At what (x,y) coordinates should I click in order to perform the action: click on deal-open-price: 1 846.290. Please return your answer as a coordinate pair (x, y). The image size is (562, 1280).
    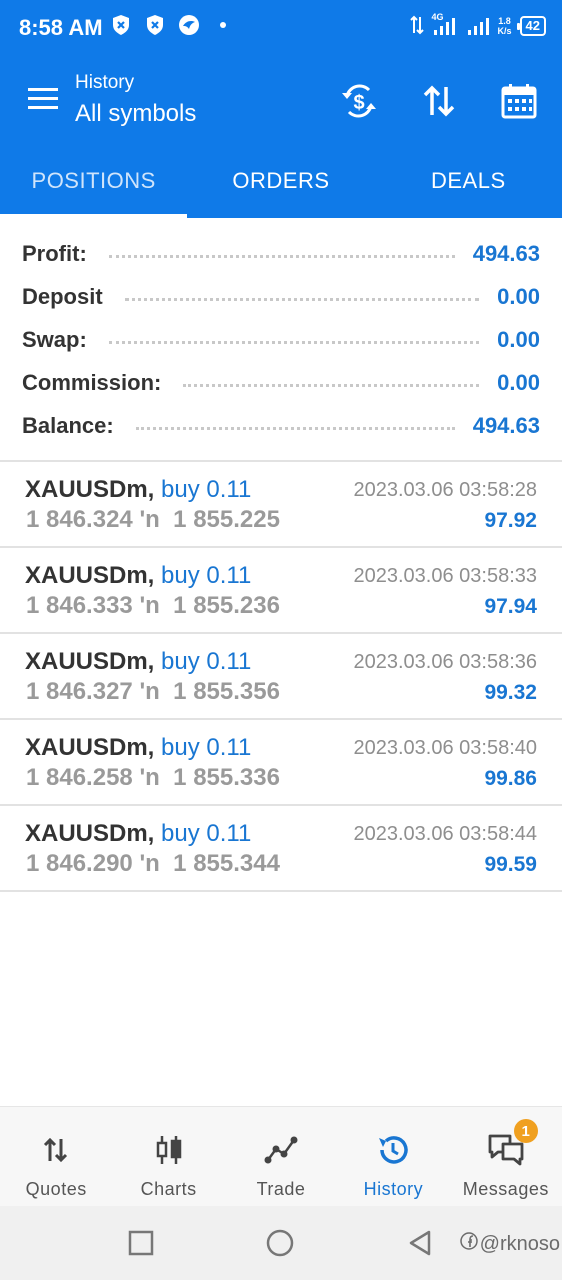
    Looking at the image, I should click on (79, 863).